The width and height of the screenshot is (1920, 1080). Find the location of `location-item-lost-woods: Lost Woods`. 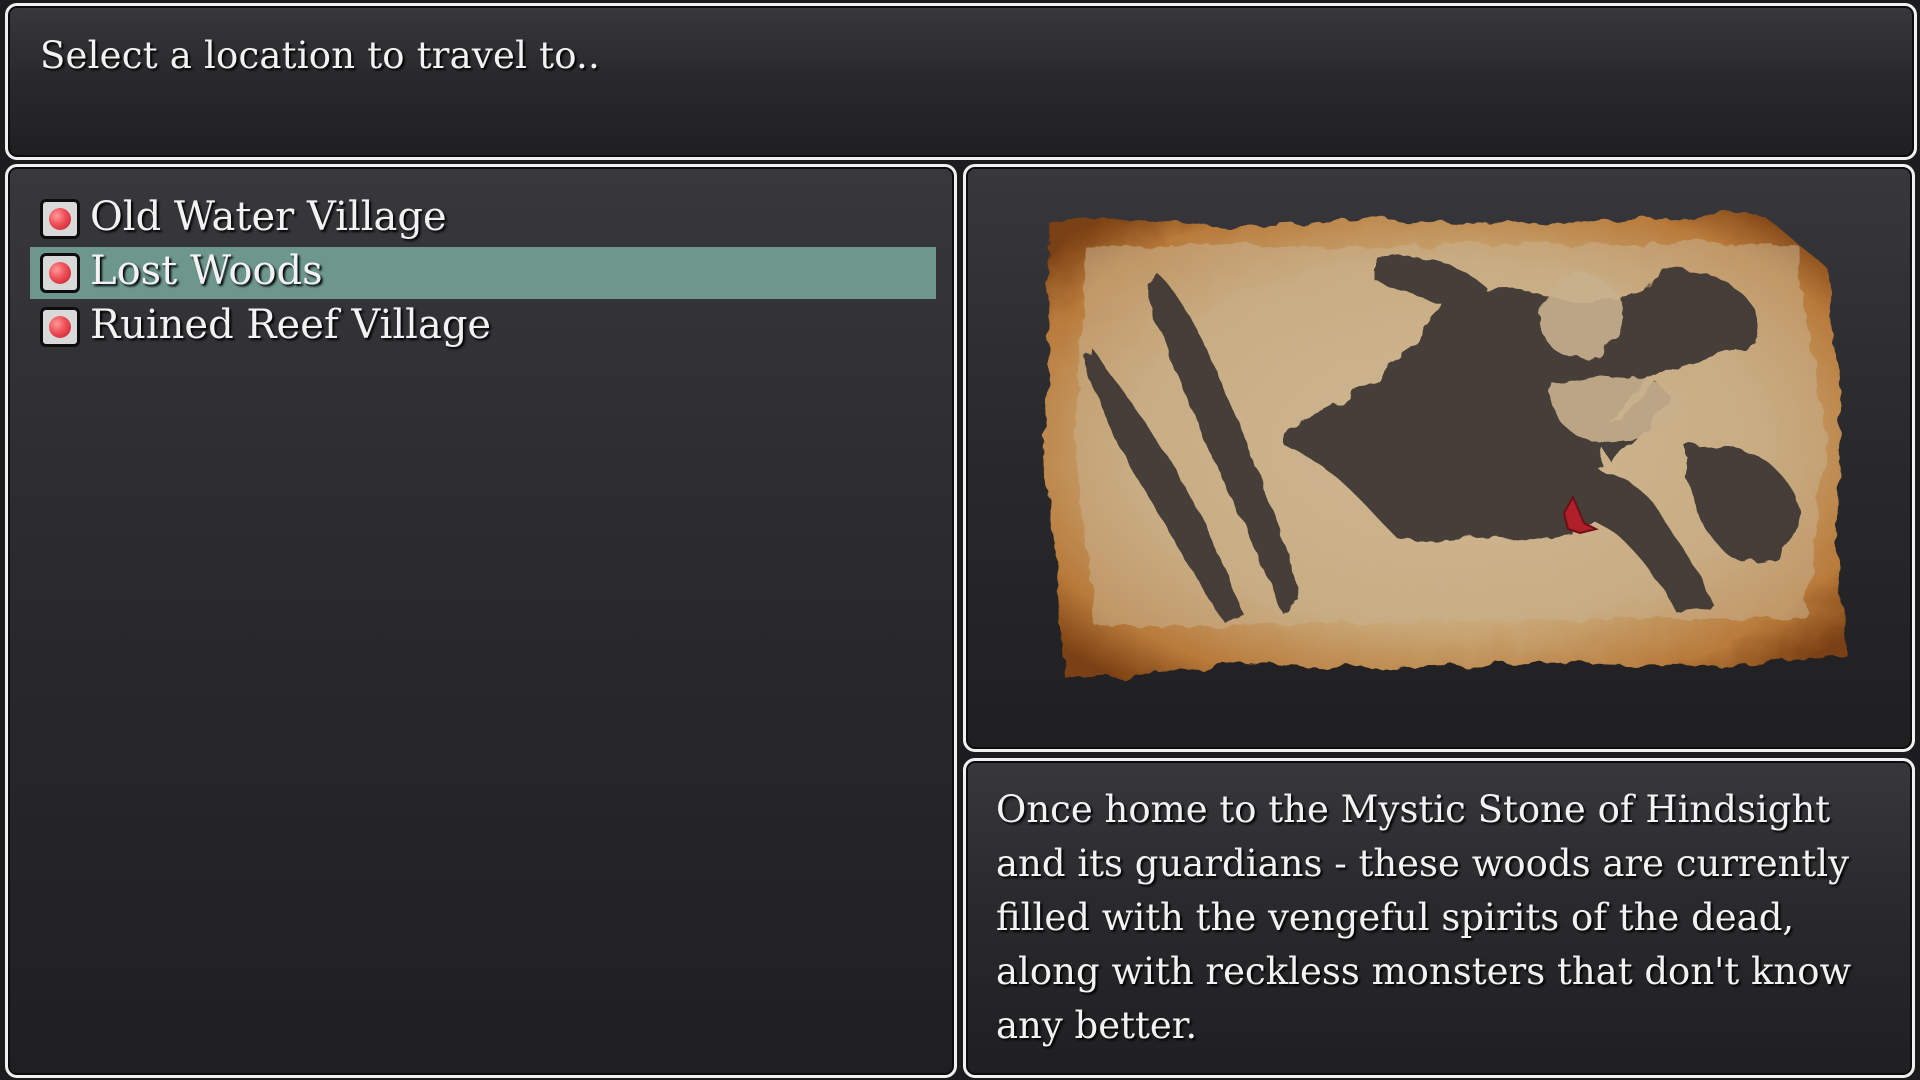

location-item-lost-woods: Lost Woods is located at coordinates (483, 273).